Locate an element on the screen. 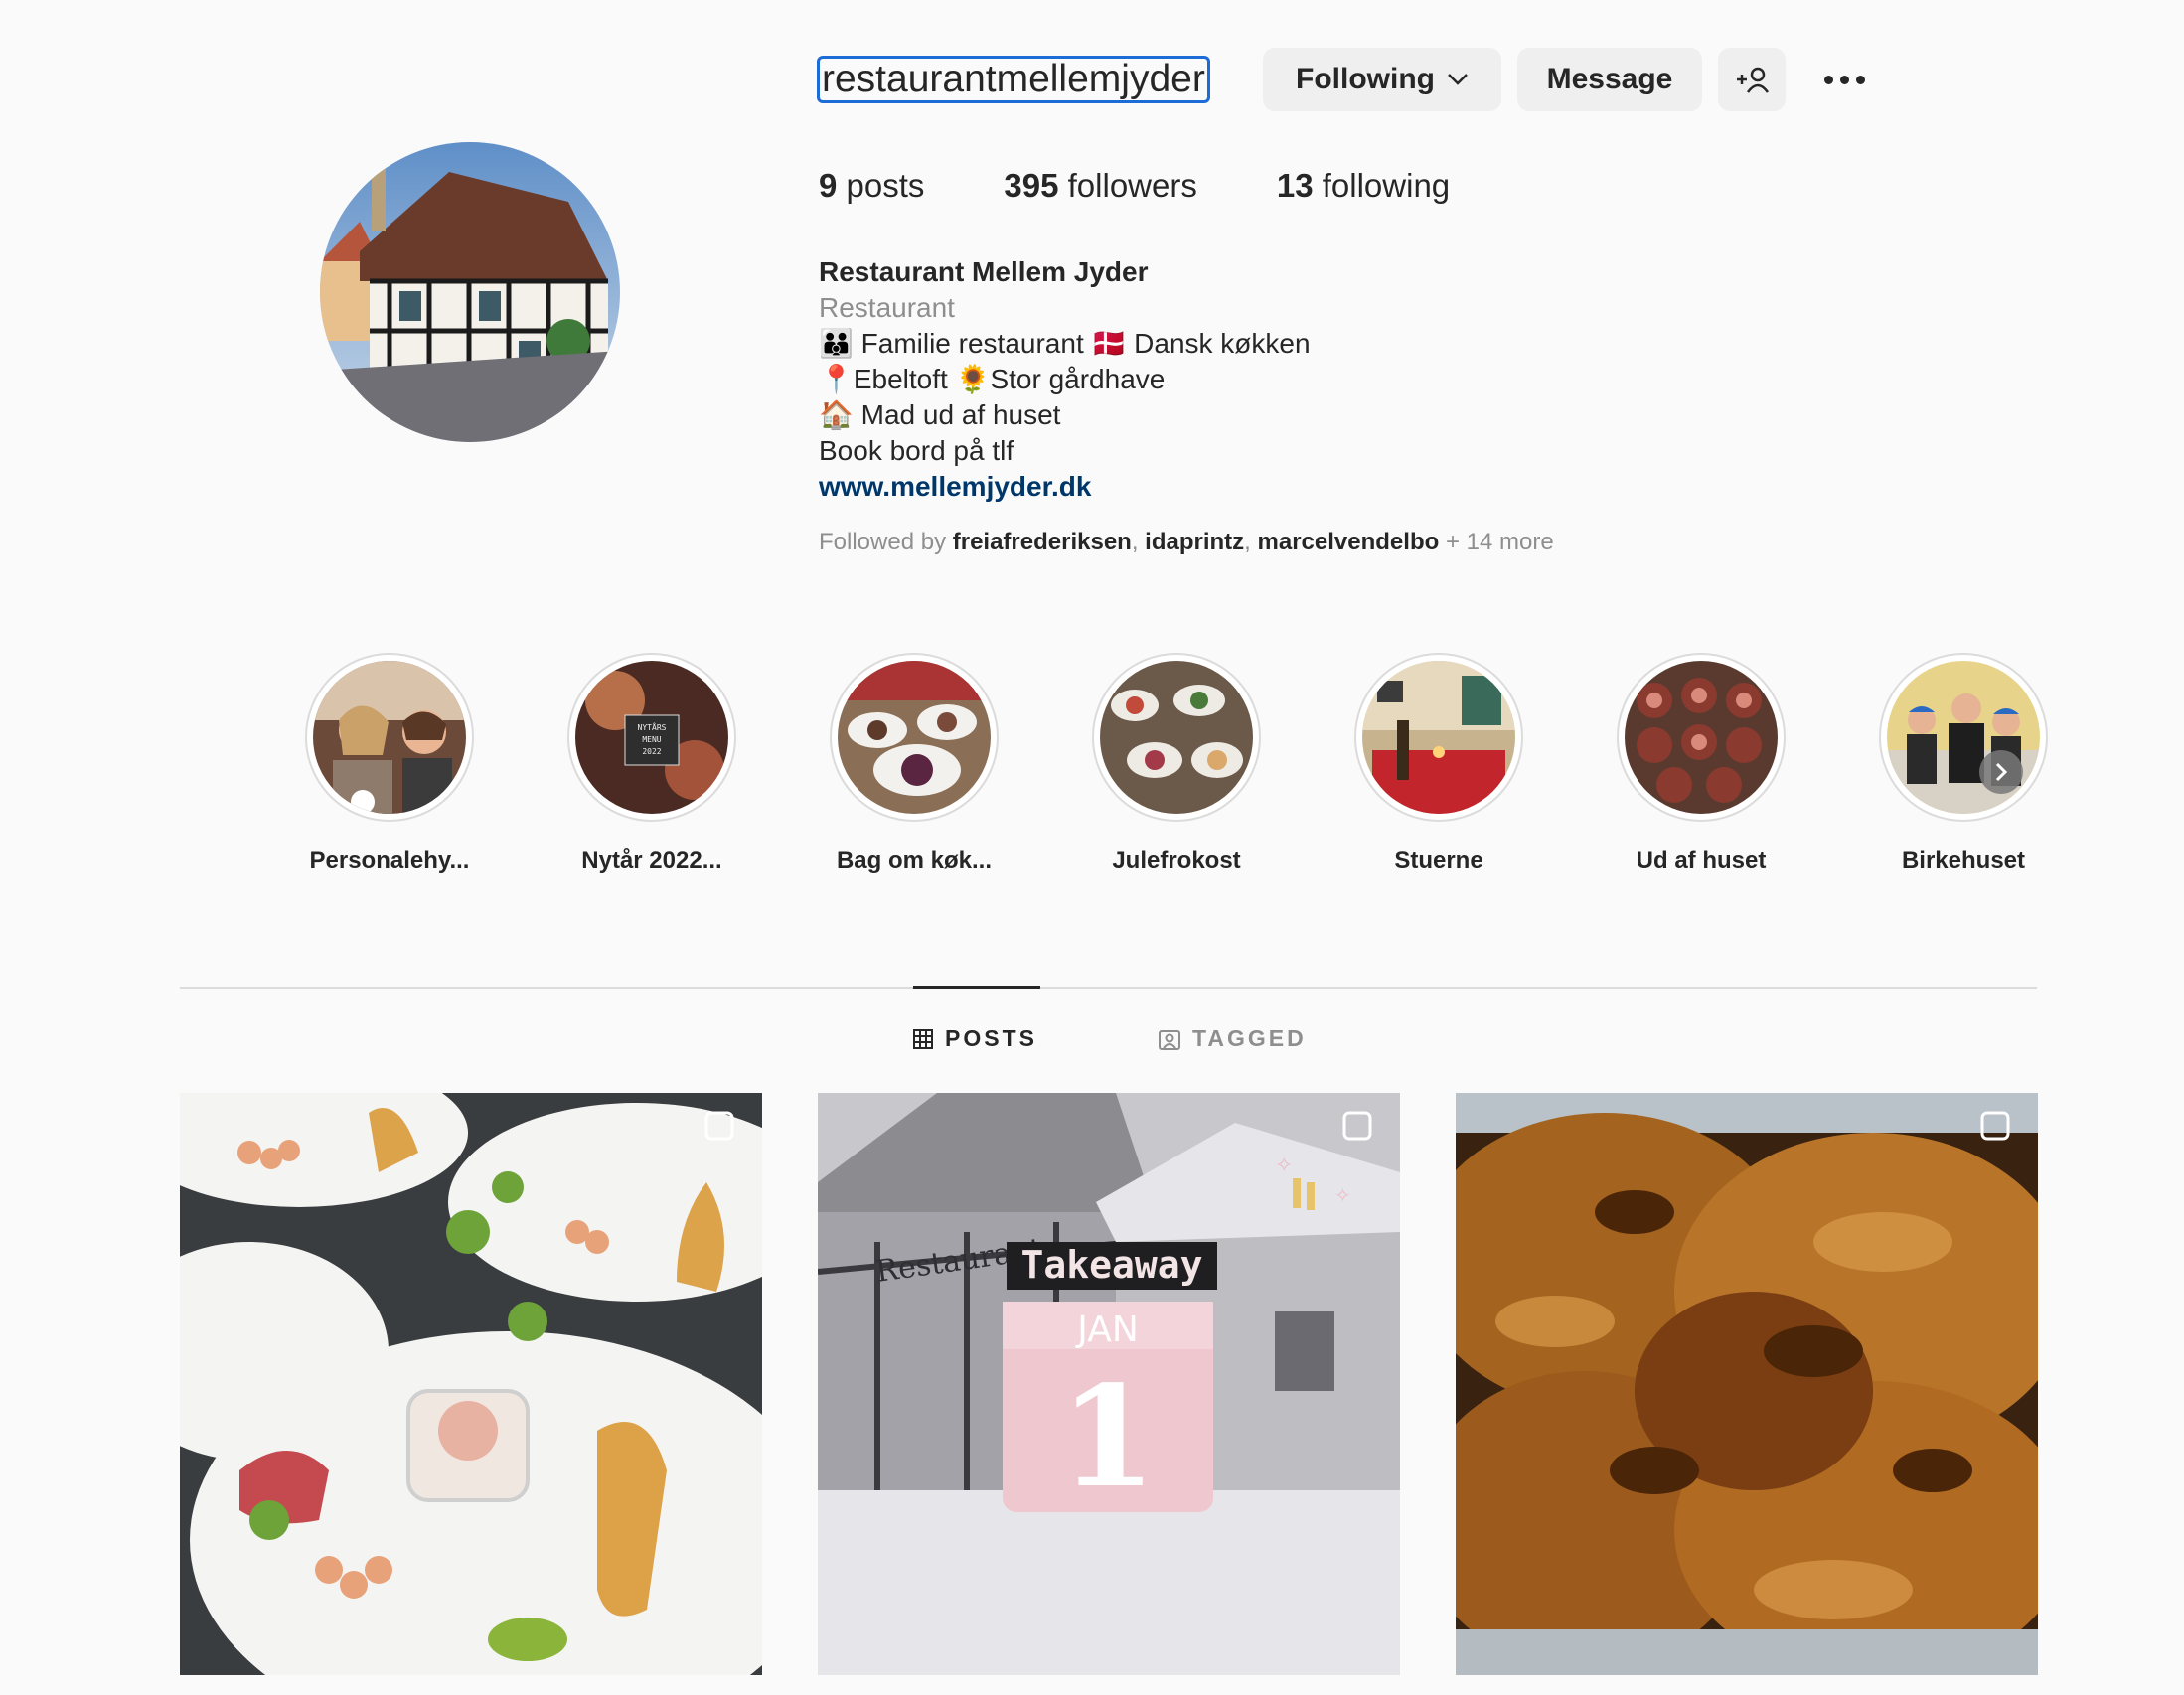 The width and height of the screenshot is (2184, 1695). svg-text: 2022 is located at coordinates (651, 752).